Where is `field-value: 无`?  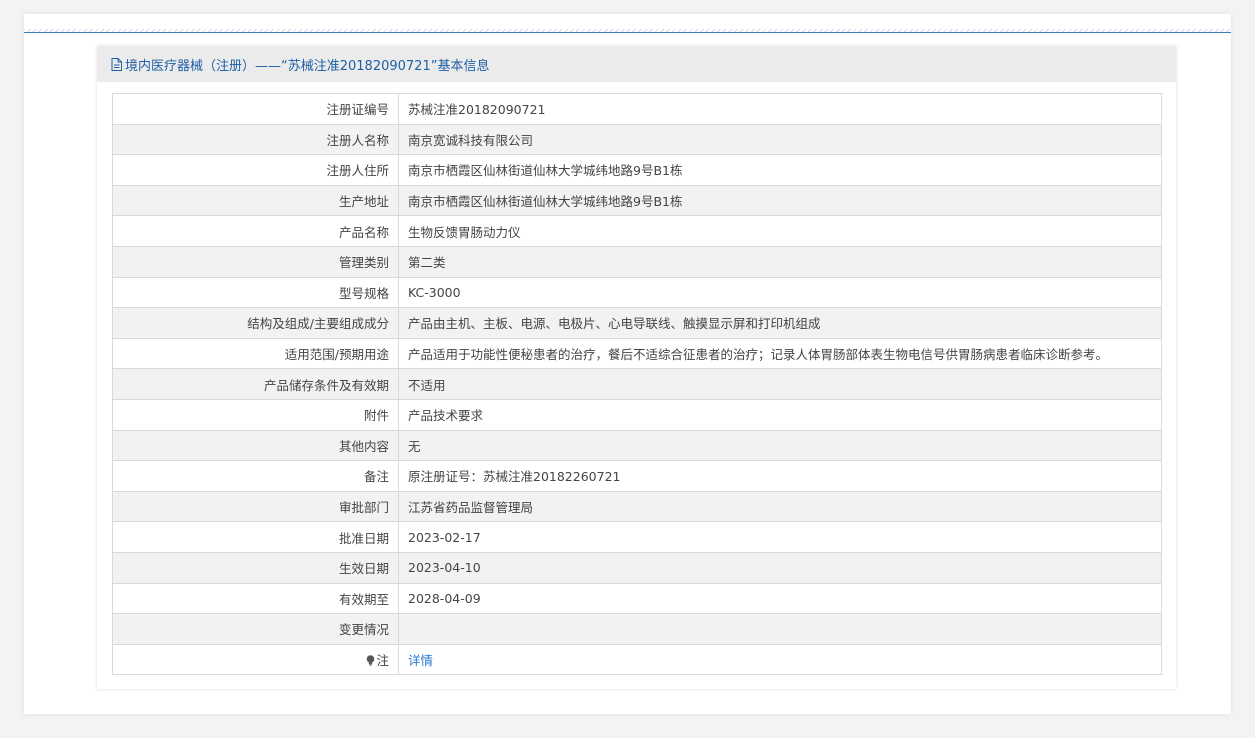 field-value: 无 is located at coordinates (780, 445).